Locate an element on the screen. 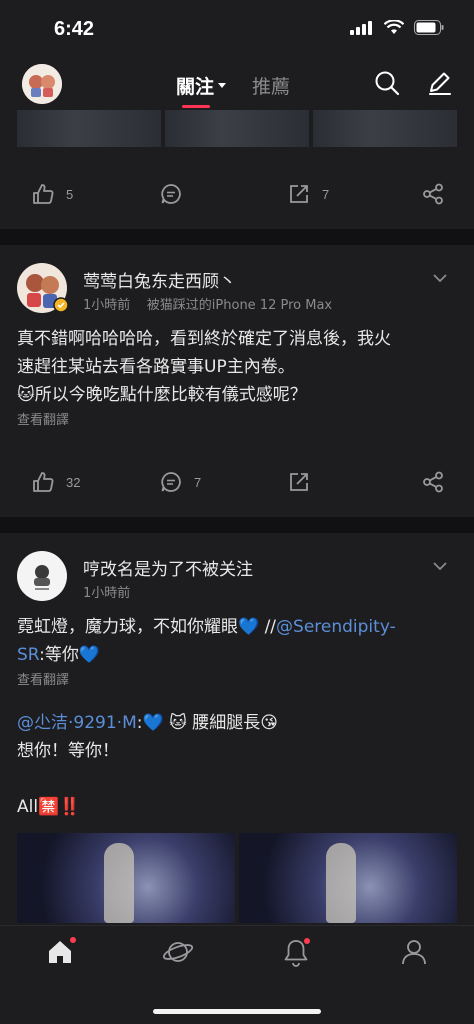 The width and height of the screenshot is (474, 1024). post-actions: 32 7 is located at coordinates (237, 482).